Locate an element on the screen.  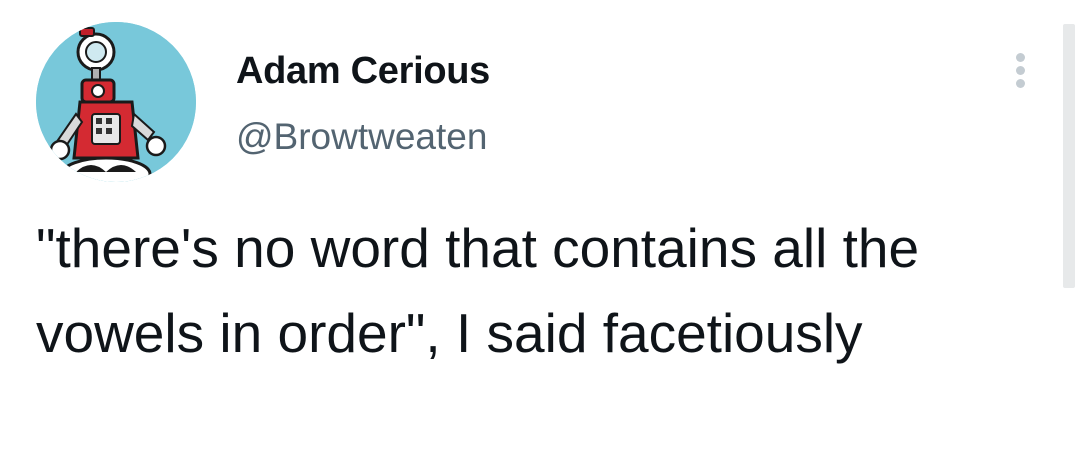
user-handle: @Browtweaten is located at coordinates (361, 137).